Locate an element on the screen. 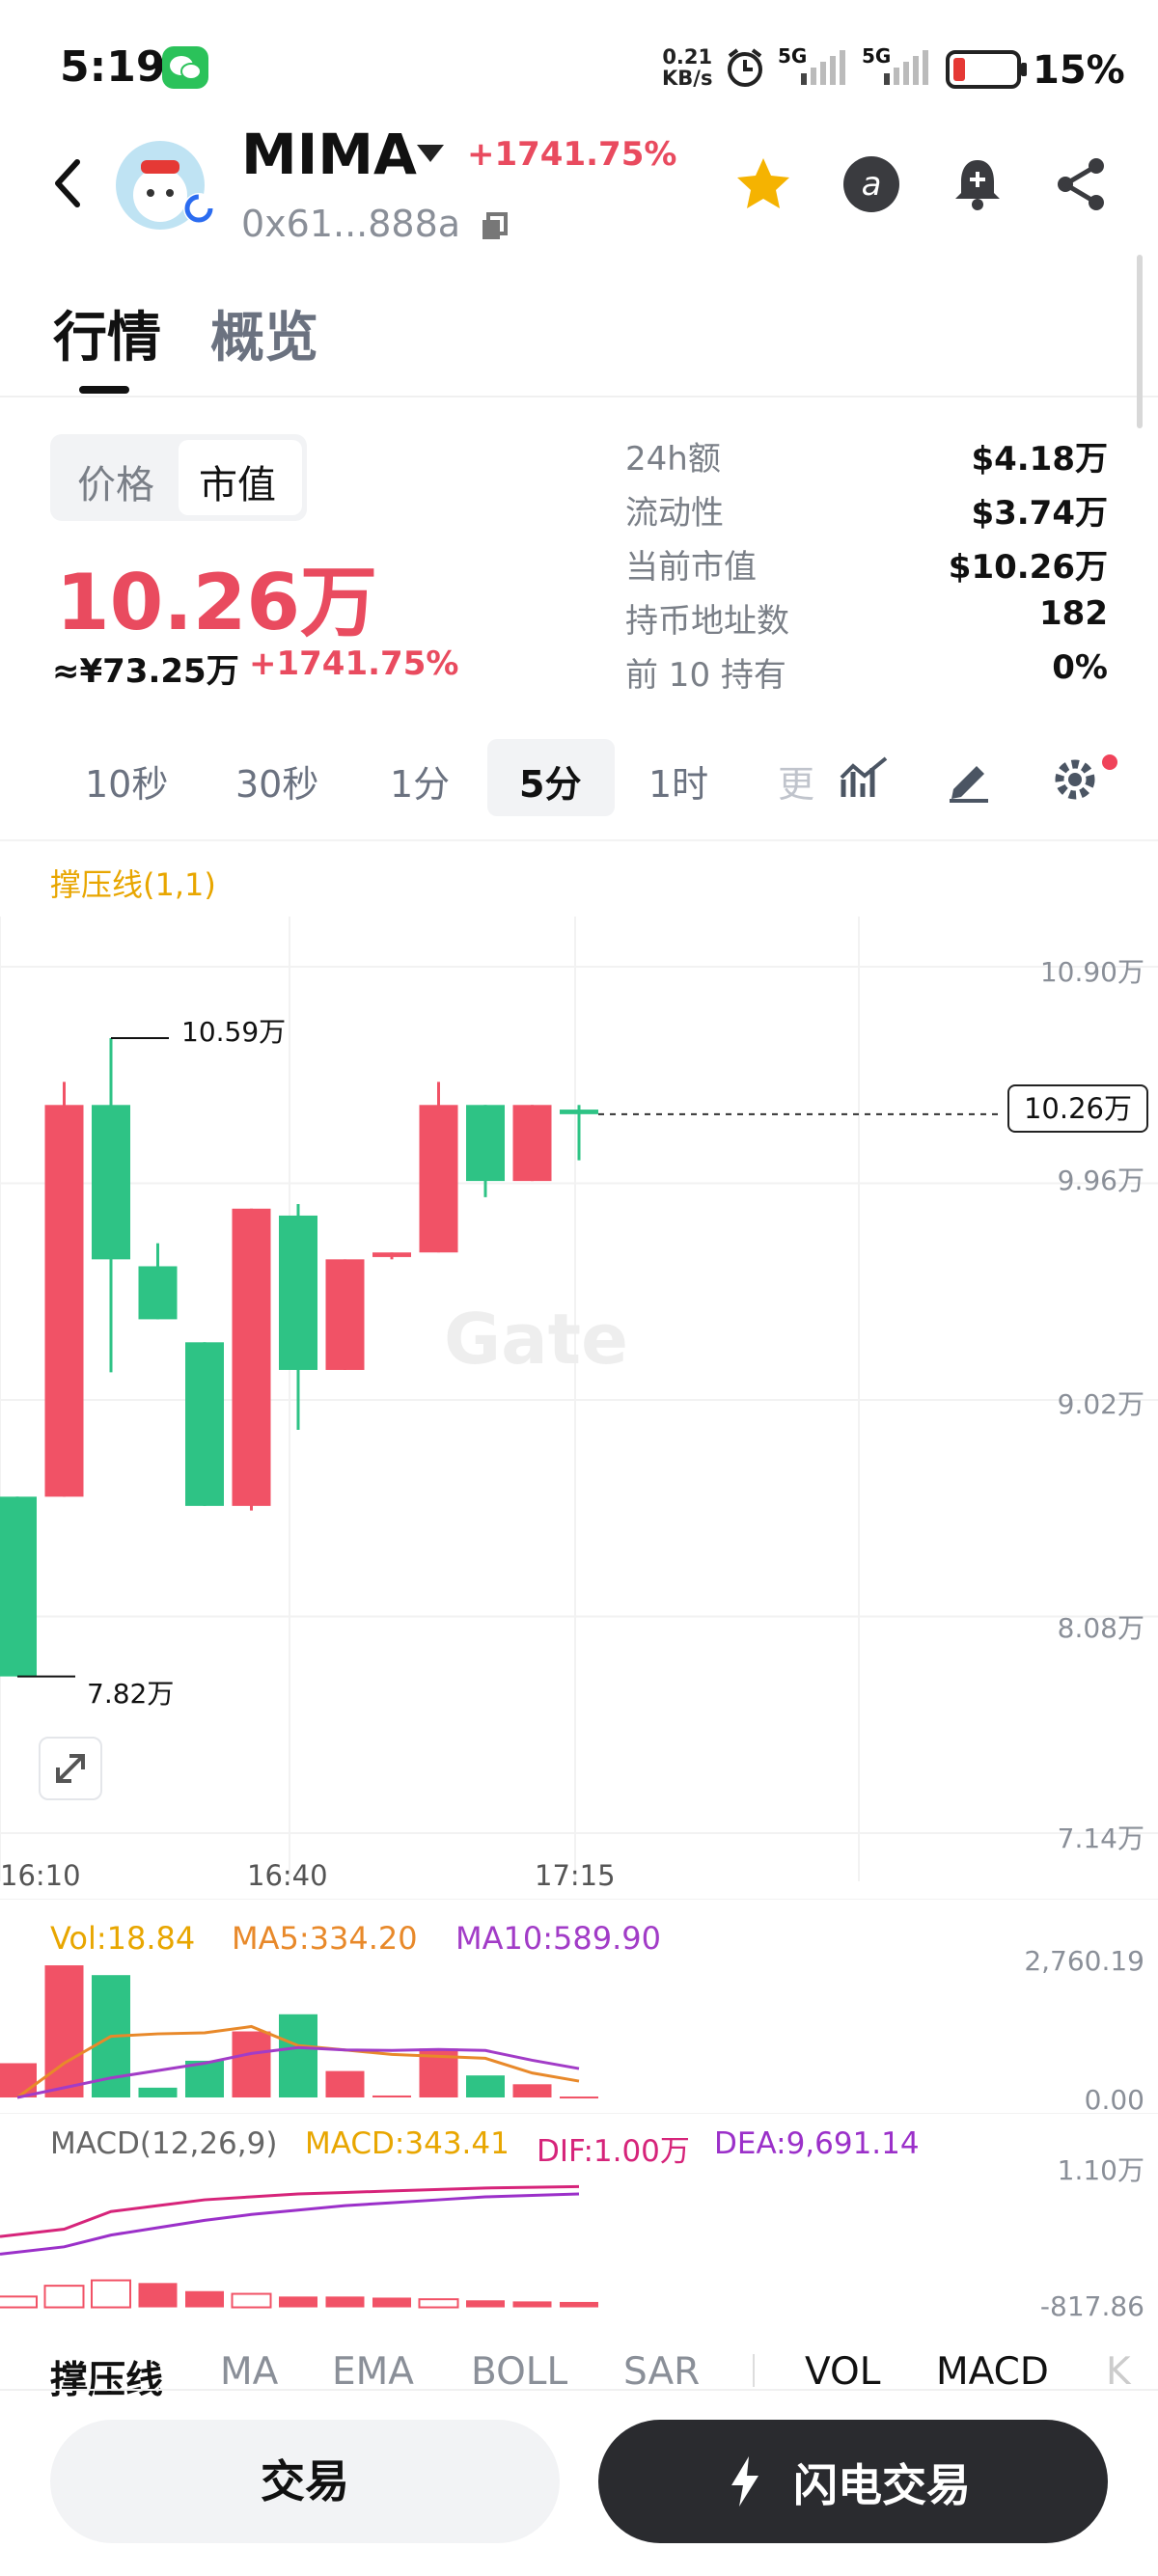 The image size is (1158, 2576). current-price-tag: 10.26万 is located at coordinates (1077, 1109).